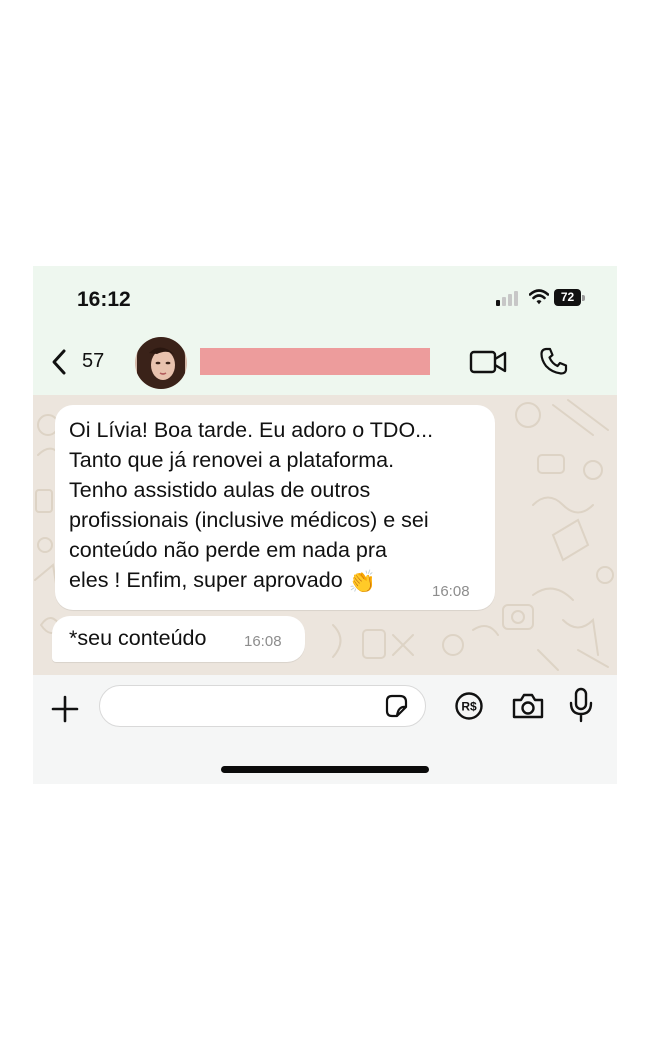 This screenshot has height=1050, width=650. I want to click on voice-message-button, so click(581, 705).